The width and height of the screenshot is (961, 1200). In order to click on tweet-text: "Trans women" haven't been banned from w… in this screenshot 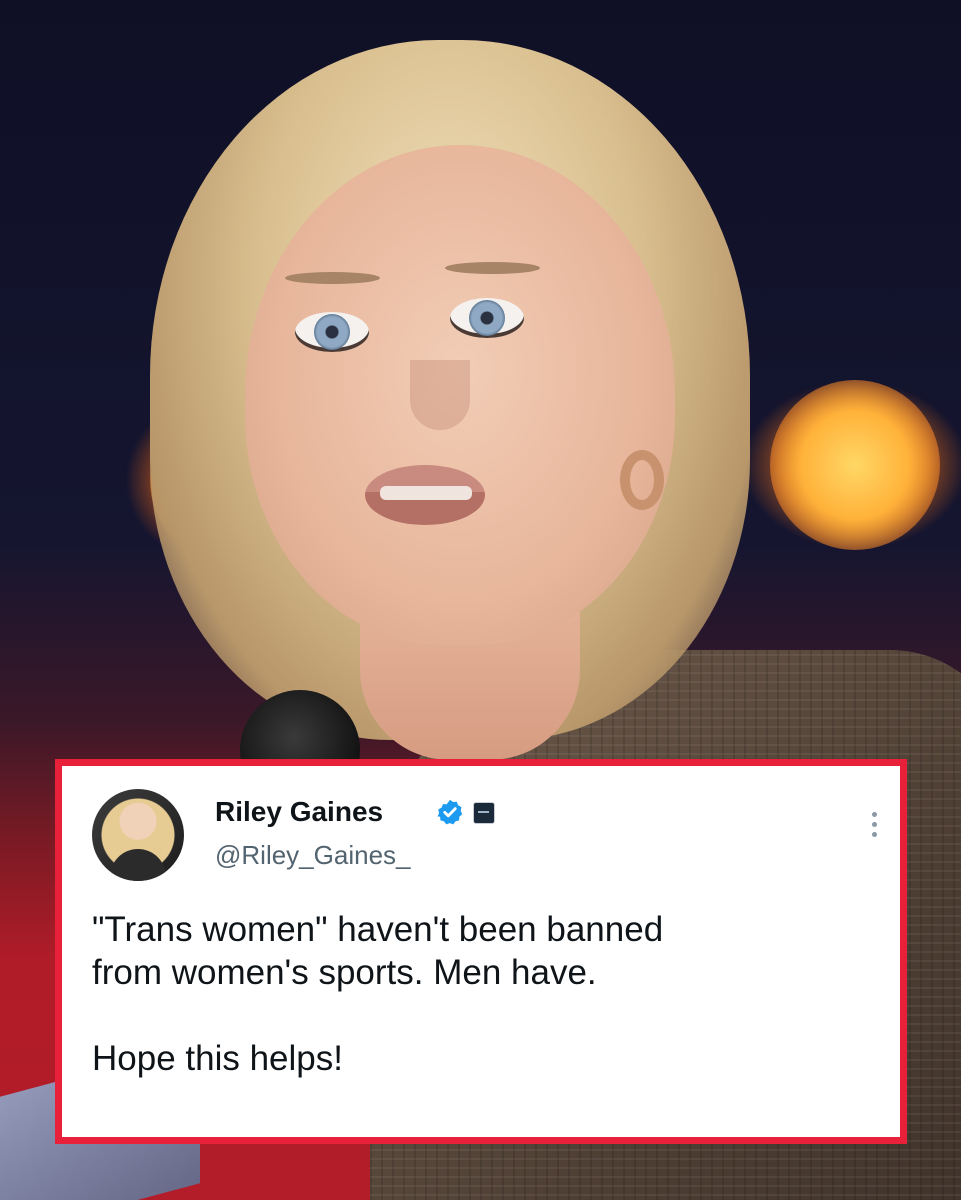, I will do `click(482, 994)`.